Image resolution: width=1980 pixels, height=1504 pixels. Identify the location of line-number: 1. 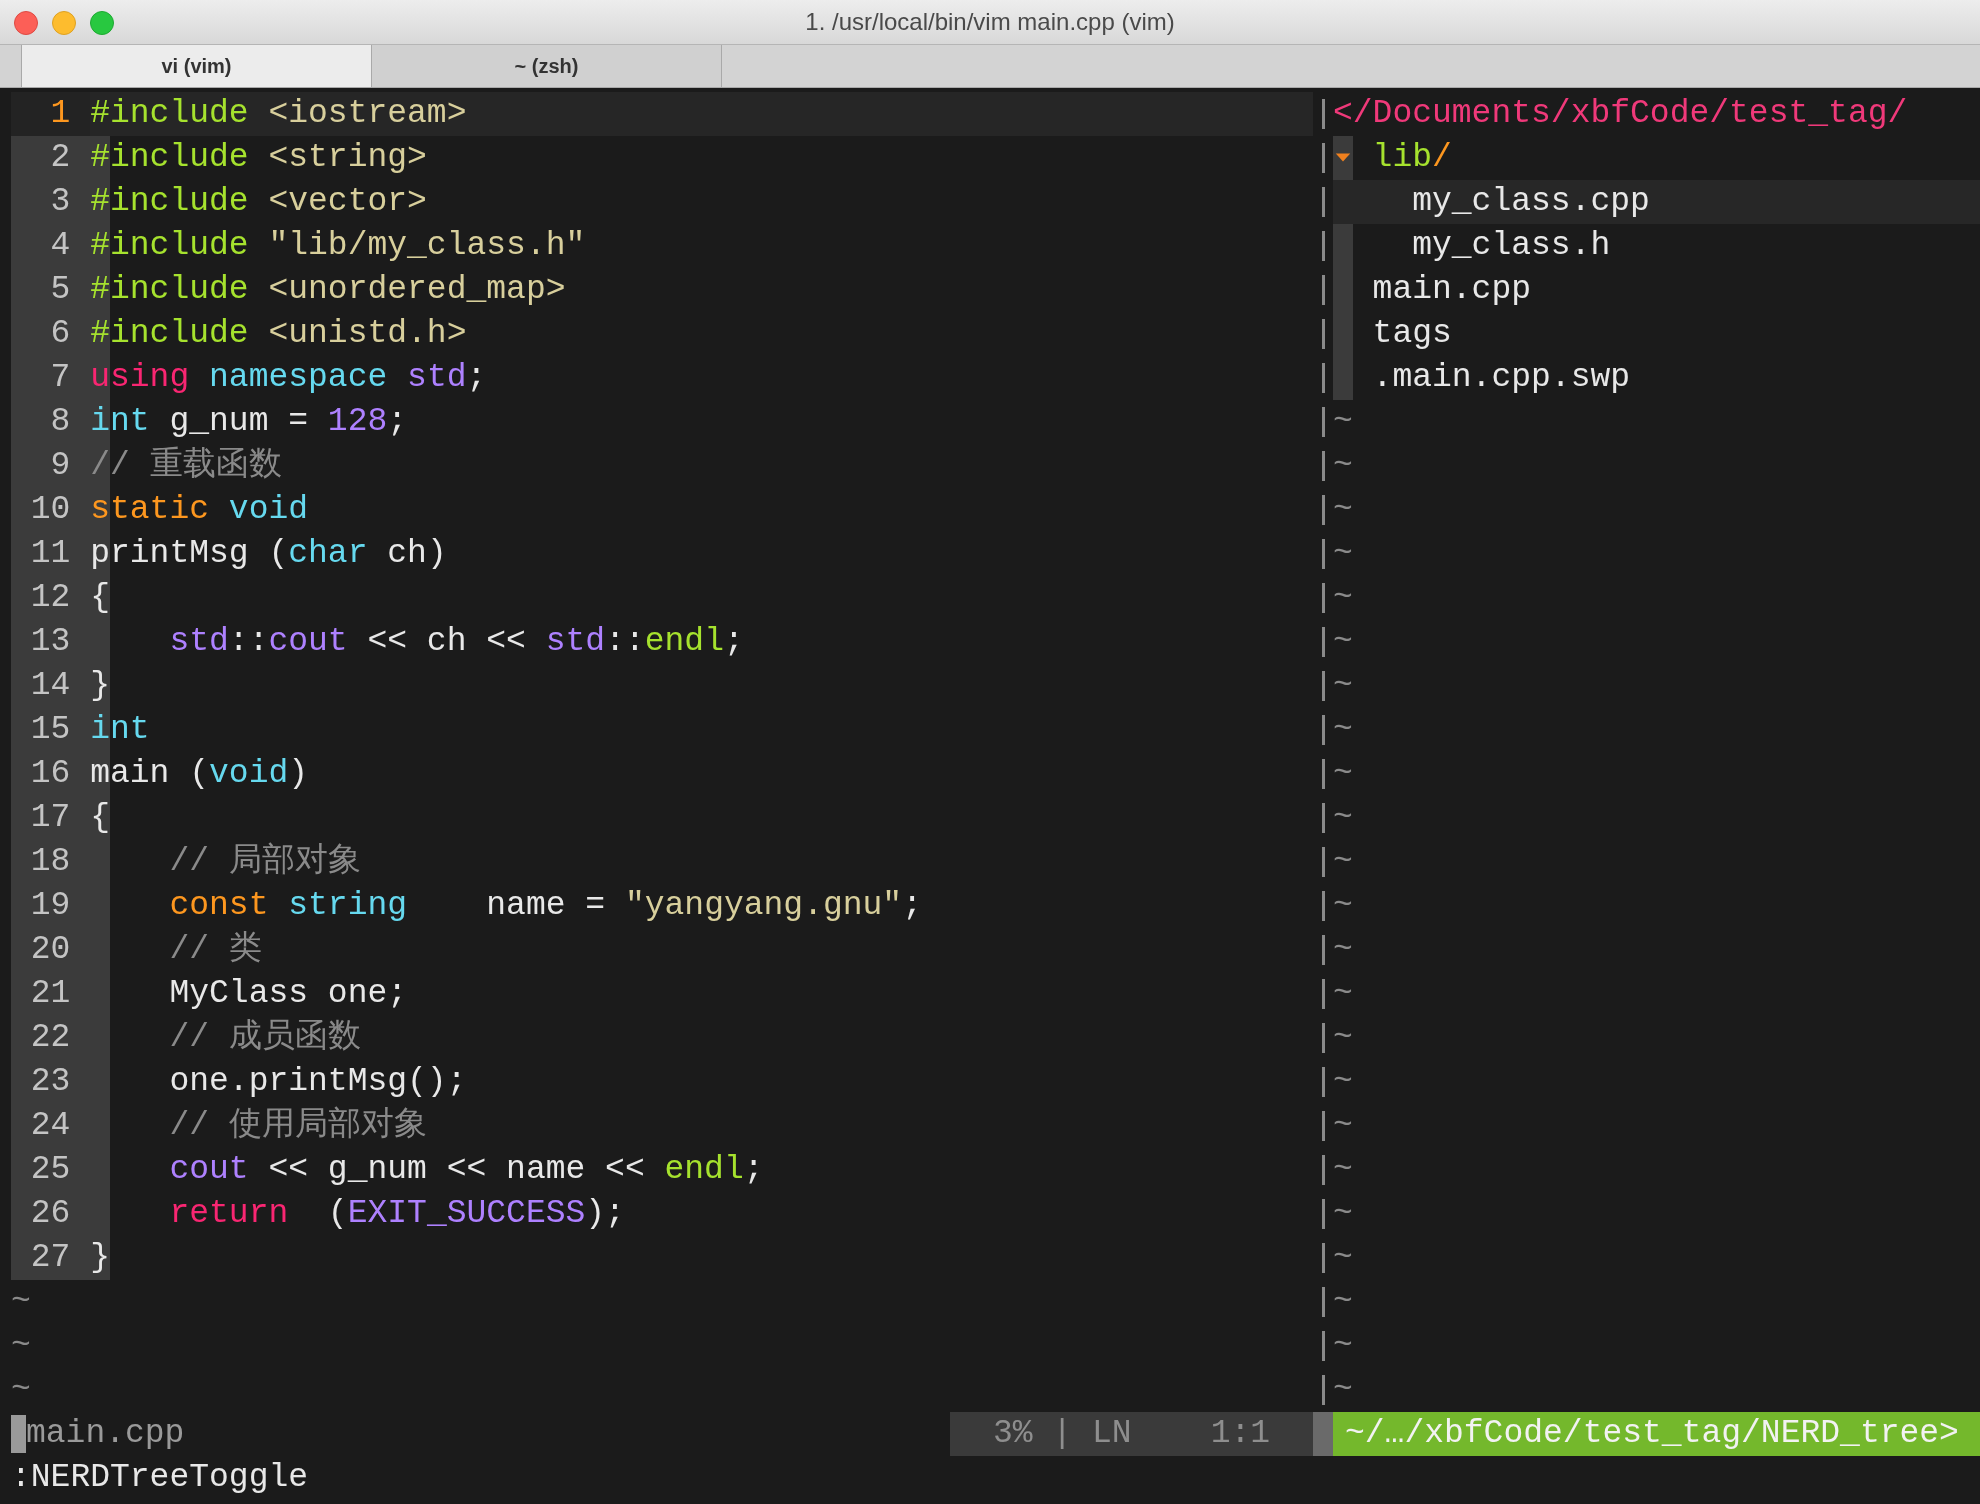
(51, 114).